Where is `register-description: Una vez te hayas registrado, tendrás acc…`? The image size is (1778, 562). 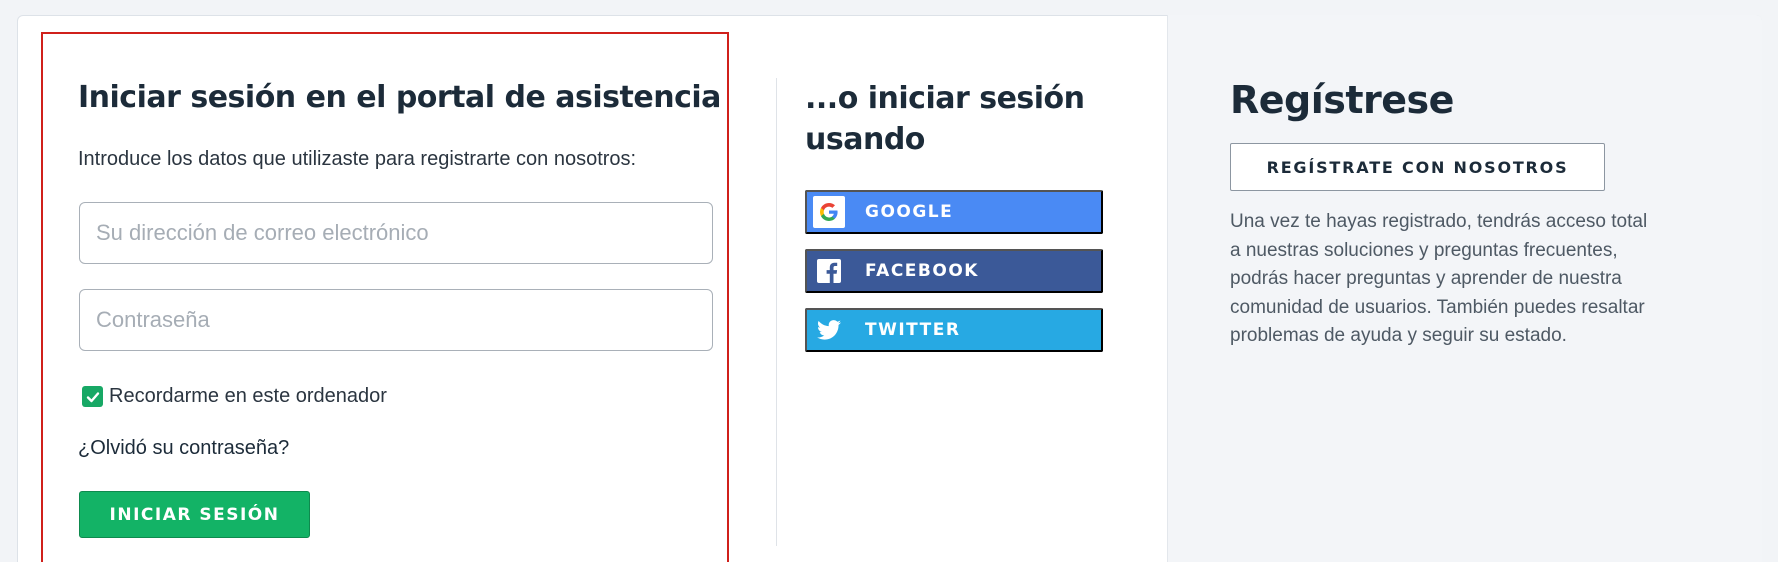 register-description: Una vez te hayas registrado, tendrás acc… is located at coordinates (1439, 278).